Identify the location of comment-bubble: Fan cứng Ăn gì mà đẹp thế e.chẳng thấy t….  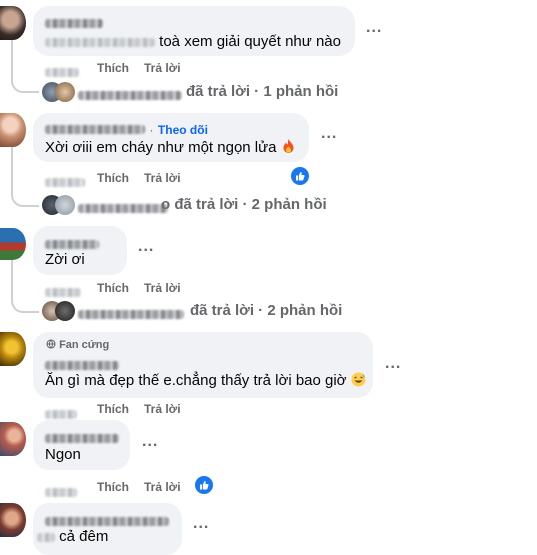
(203, 365).